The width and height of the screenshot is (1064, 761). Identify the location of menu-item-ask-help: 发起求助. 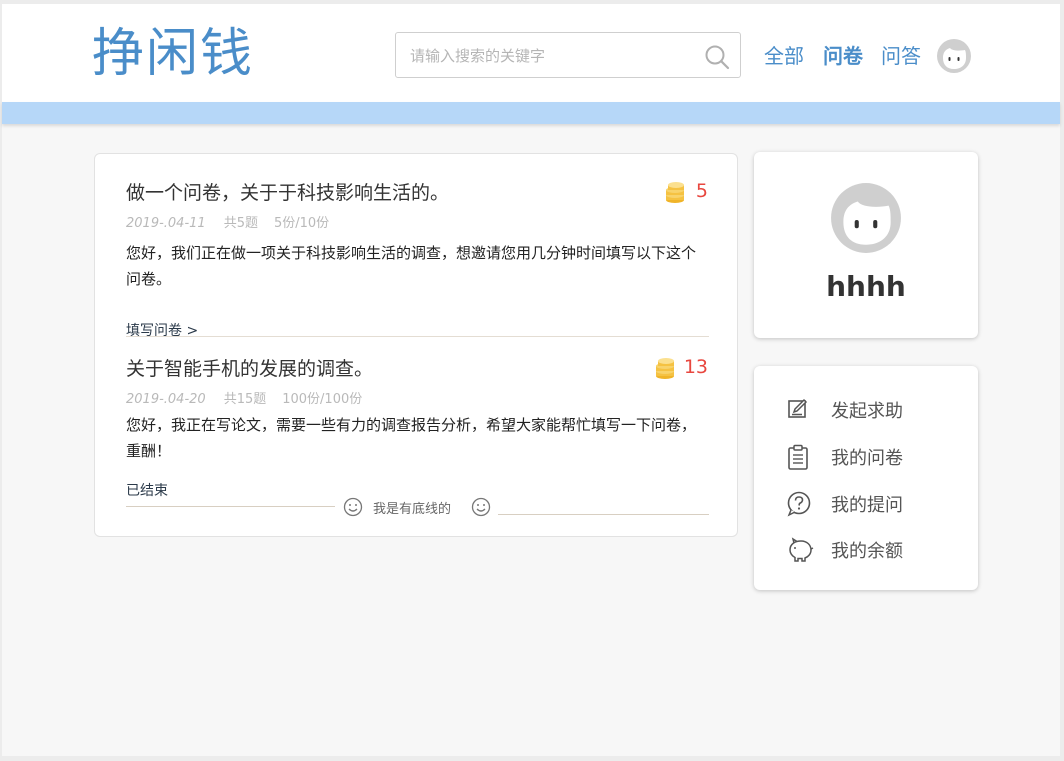
(871, 409).